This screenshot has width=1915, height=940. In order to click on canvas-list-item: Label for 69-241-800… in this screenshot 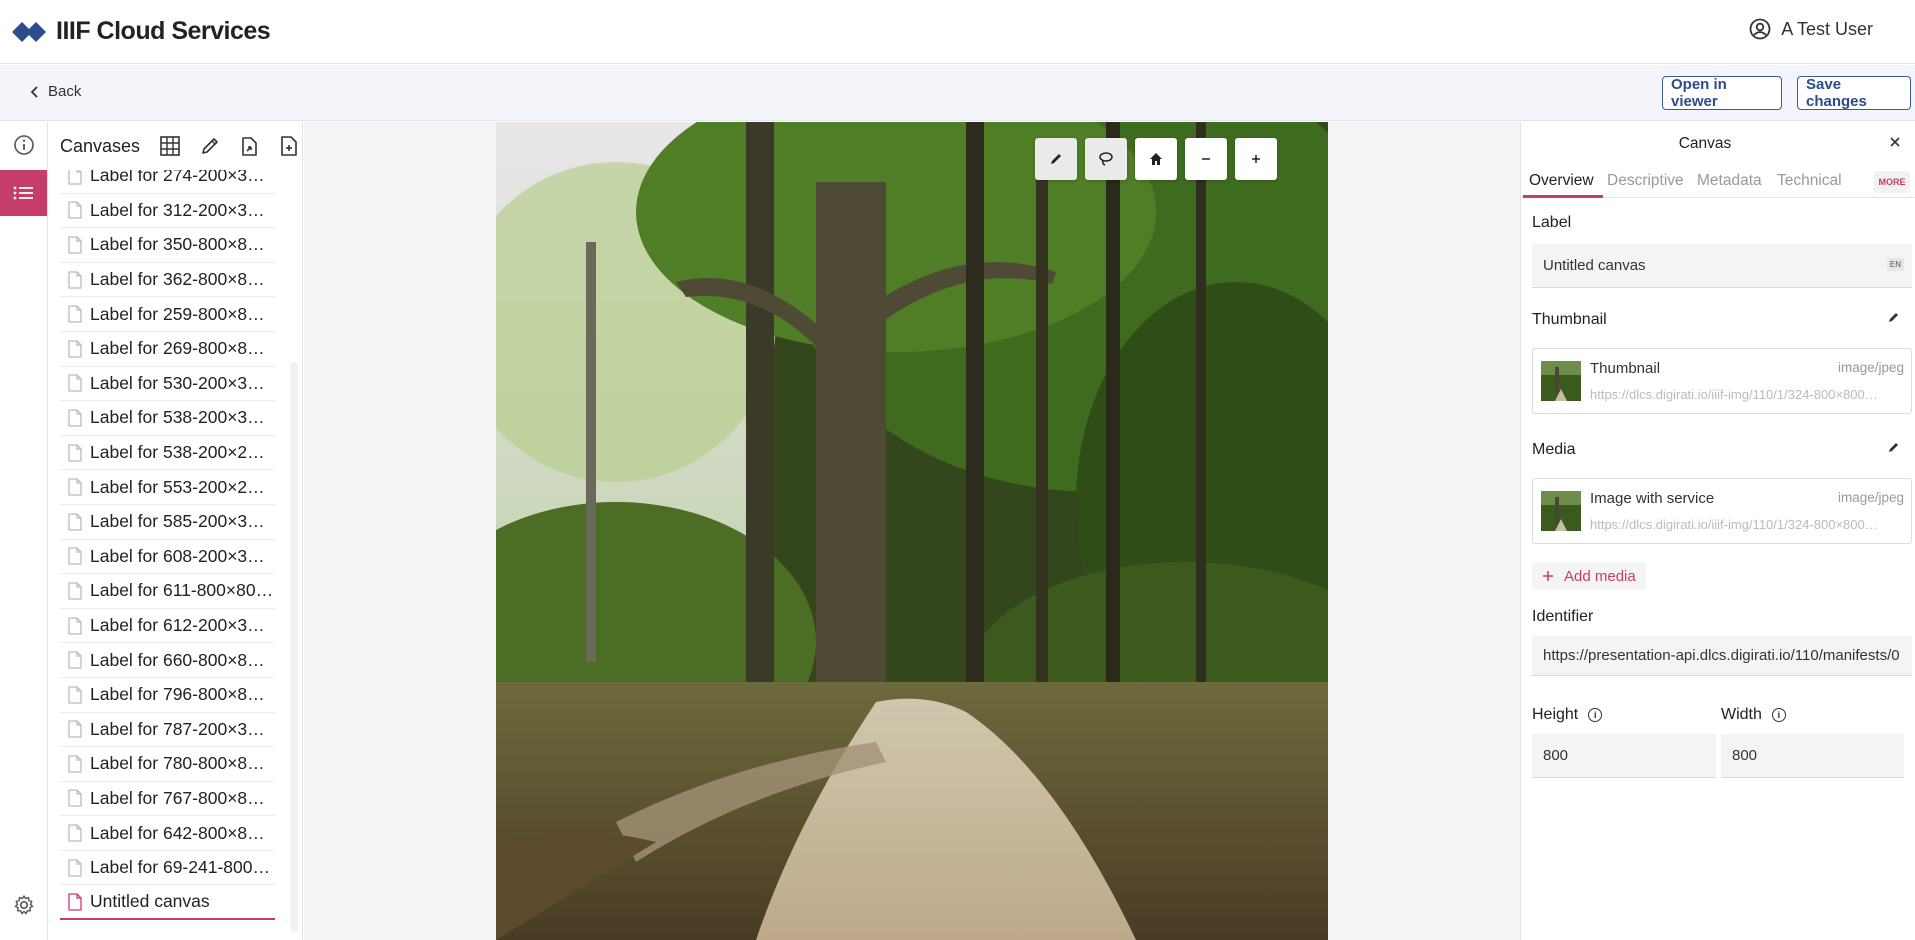, I will do `click(167, 868)`.